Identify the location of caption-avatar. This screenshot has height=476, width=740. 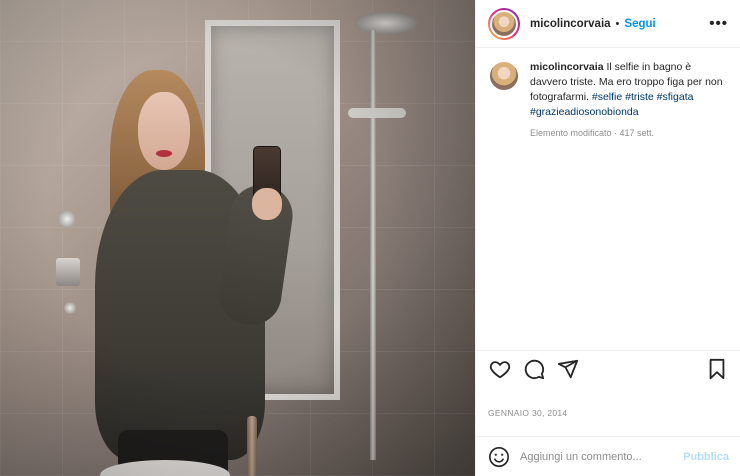
(504, 76).